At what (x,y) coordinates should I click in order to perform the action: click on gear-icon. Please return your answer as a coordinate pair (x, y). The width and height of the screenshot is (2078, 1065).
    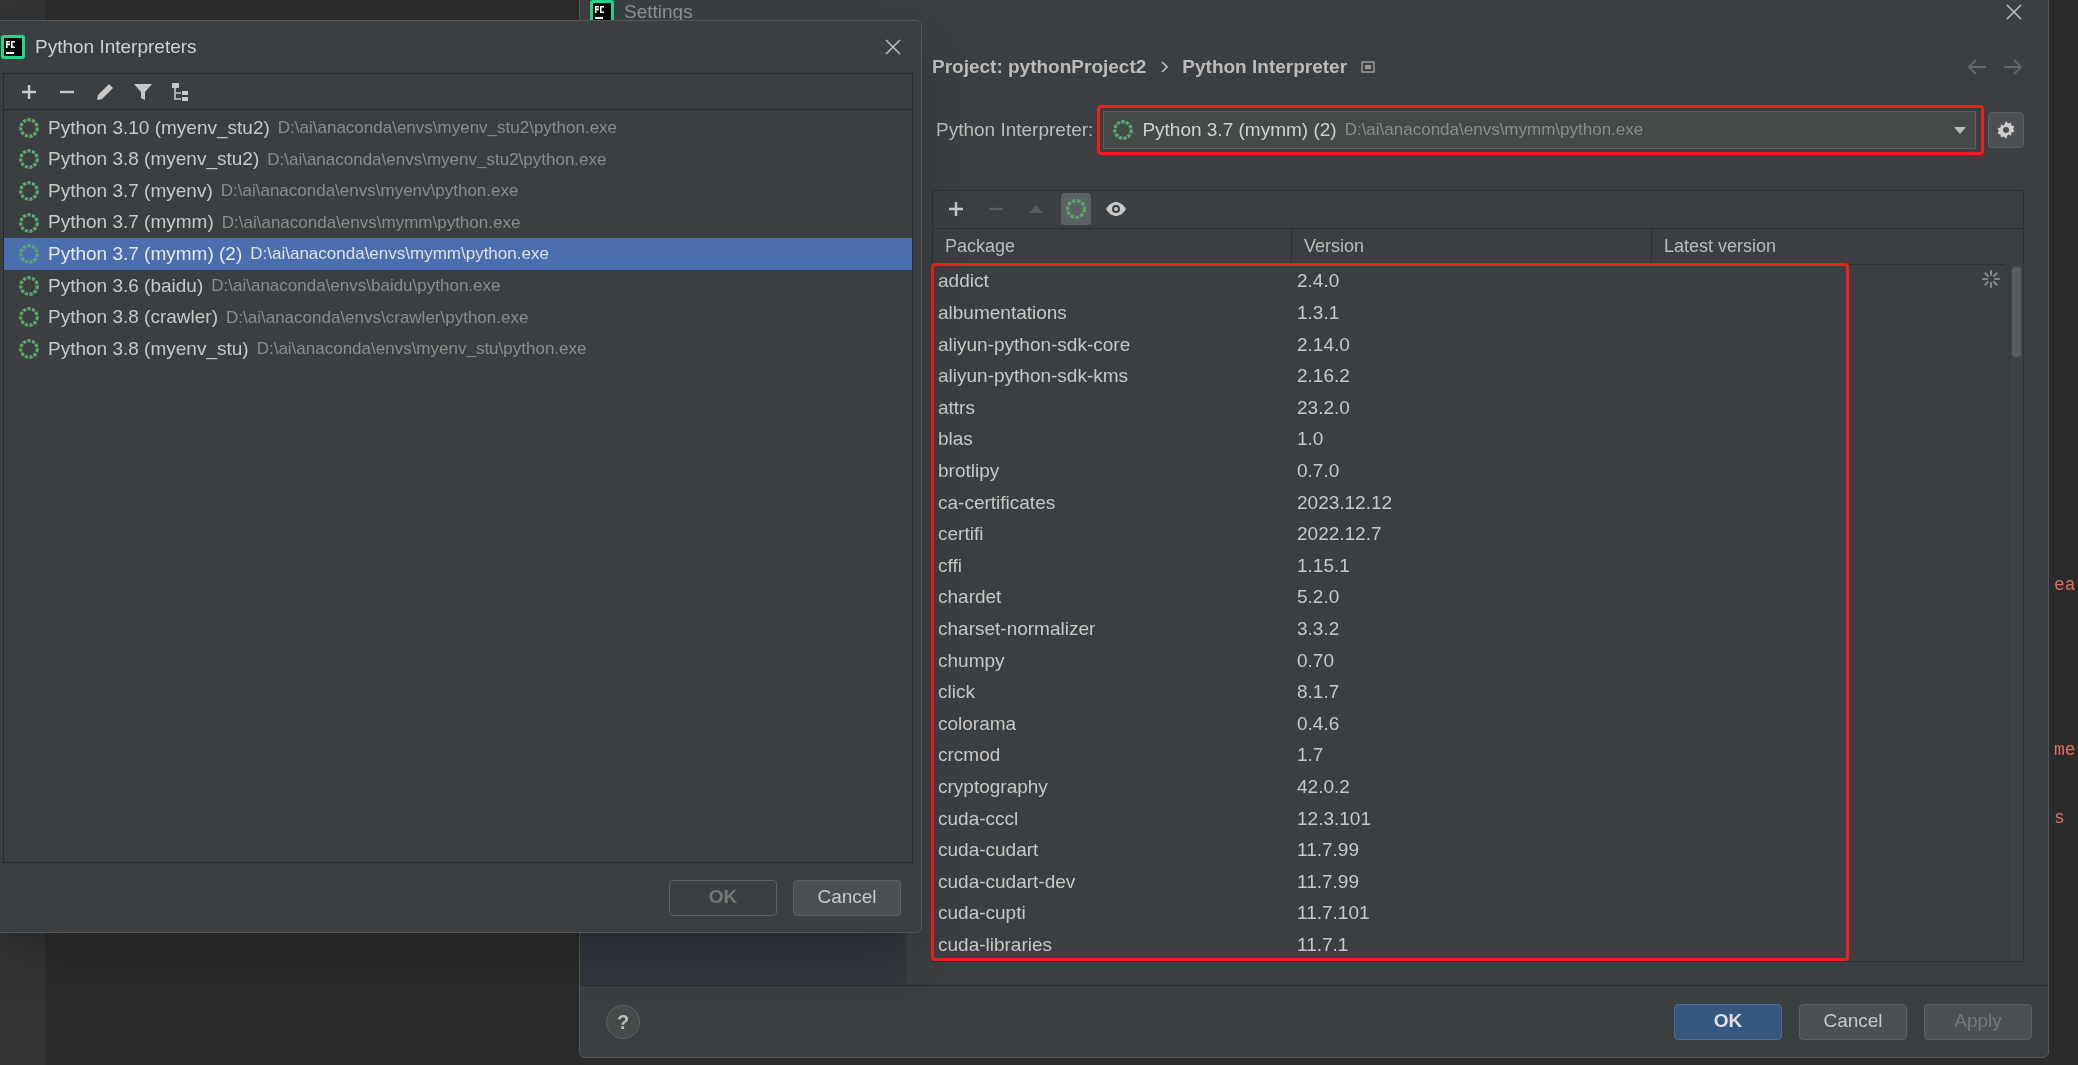
    Looking at the image, I should click on (2006, 130).